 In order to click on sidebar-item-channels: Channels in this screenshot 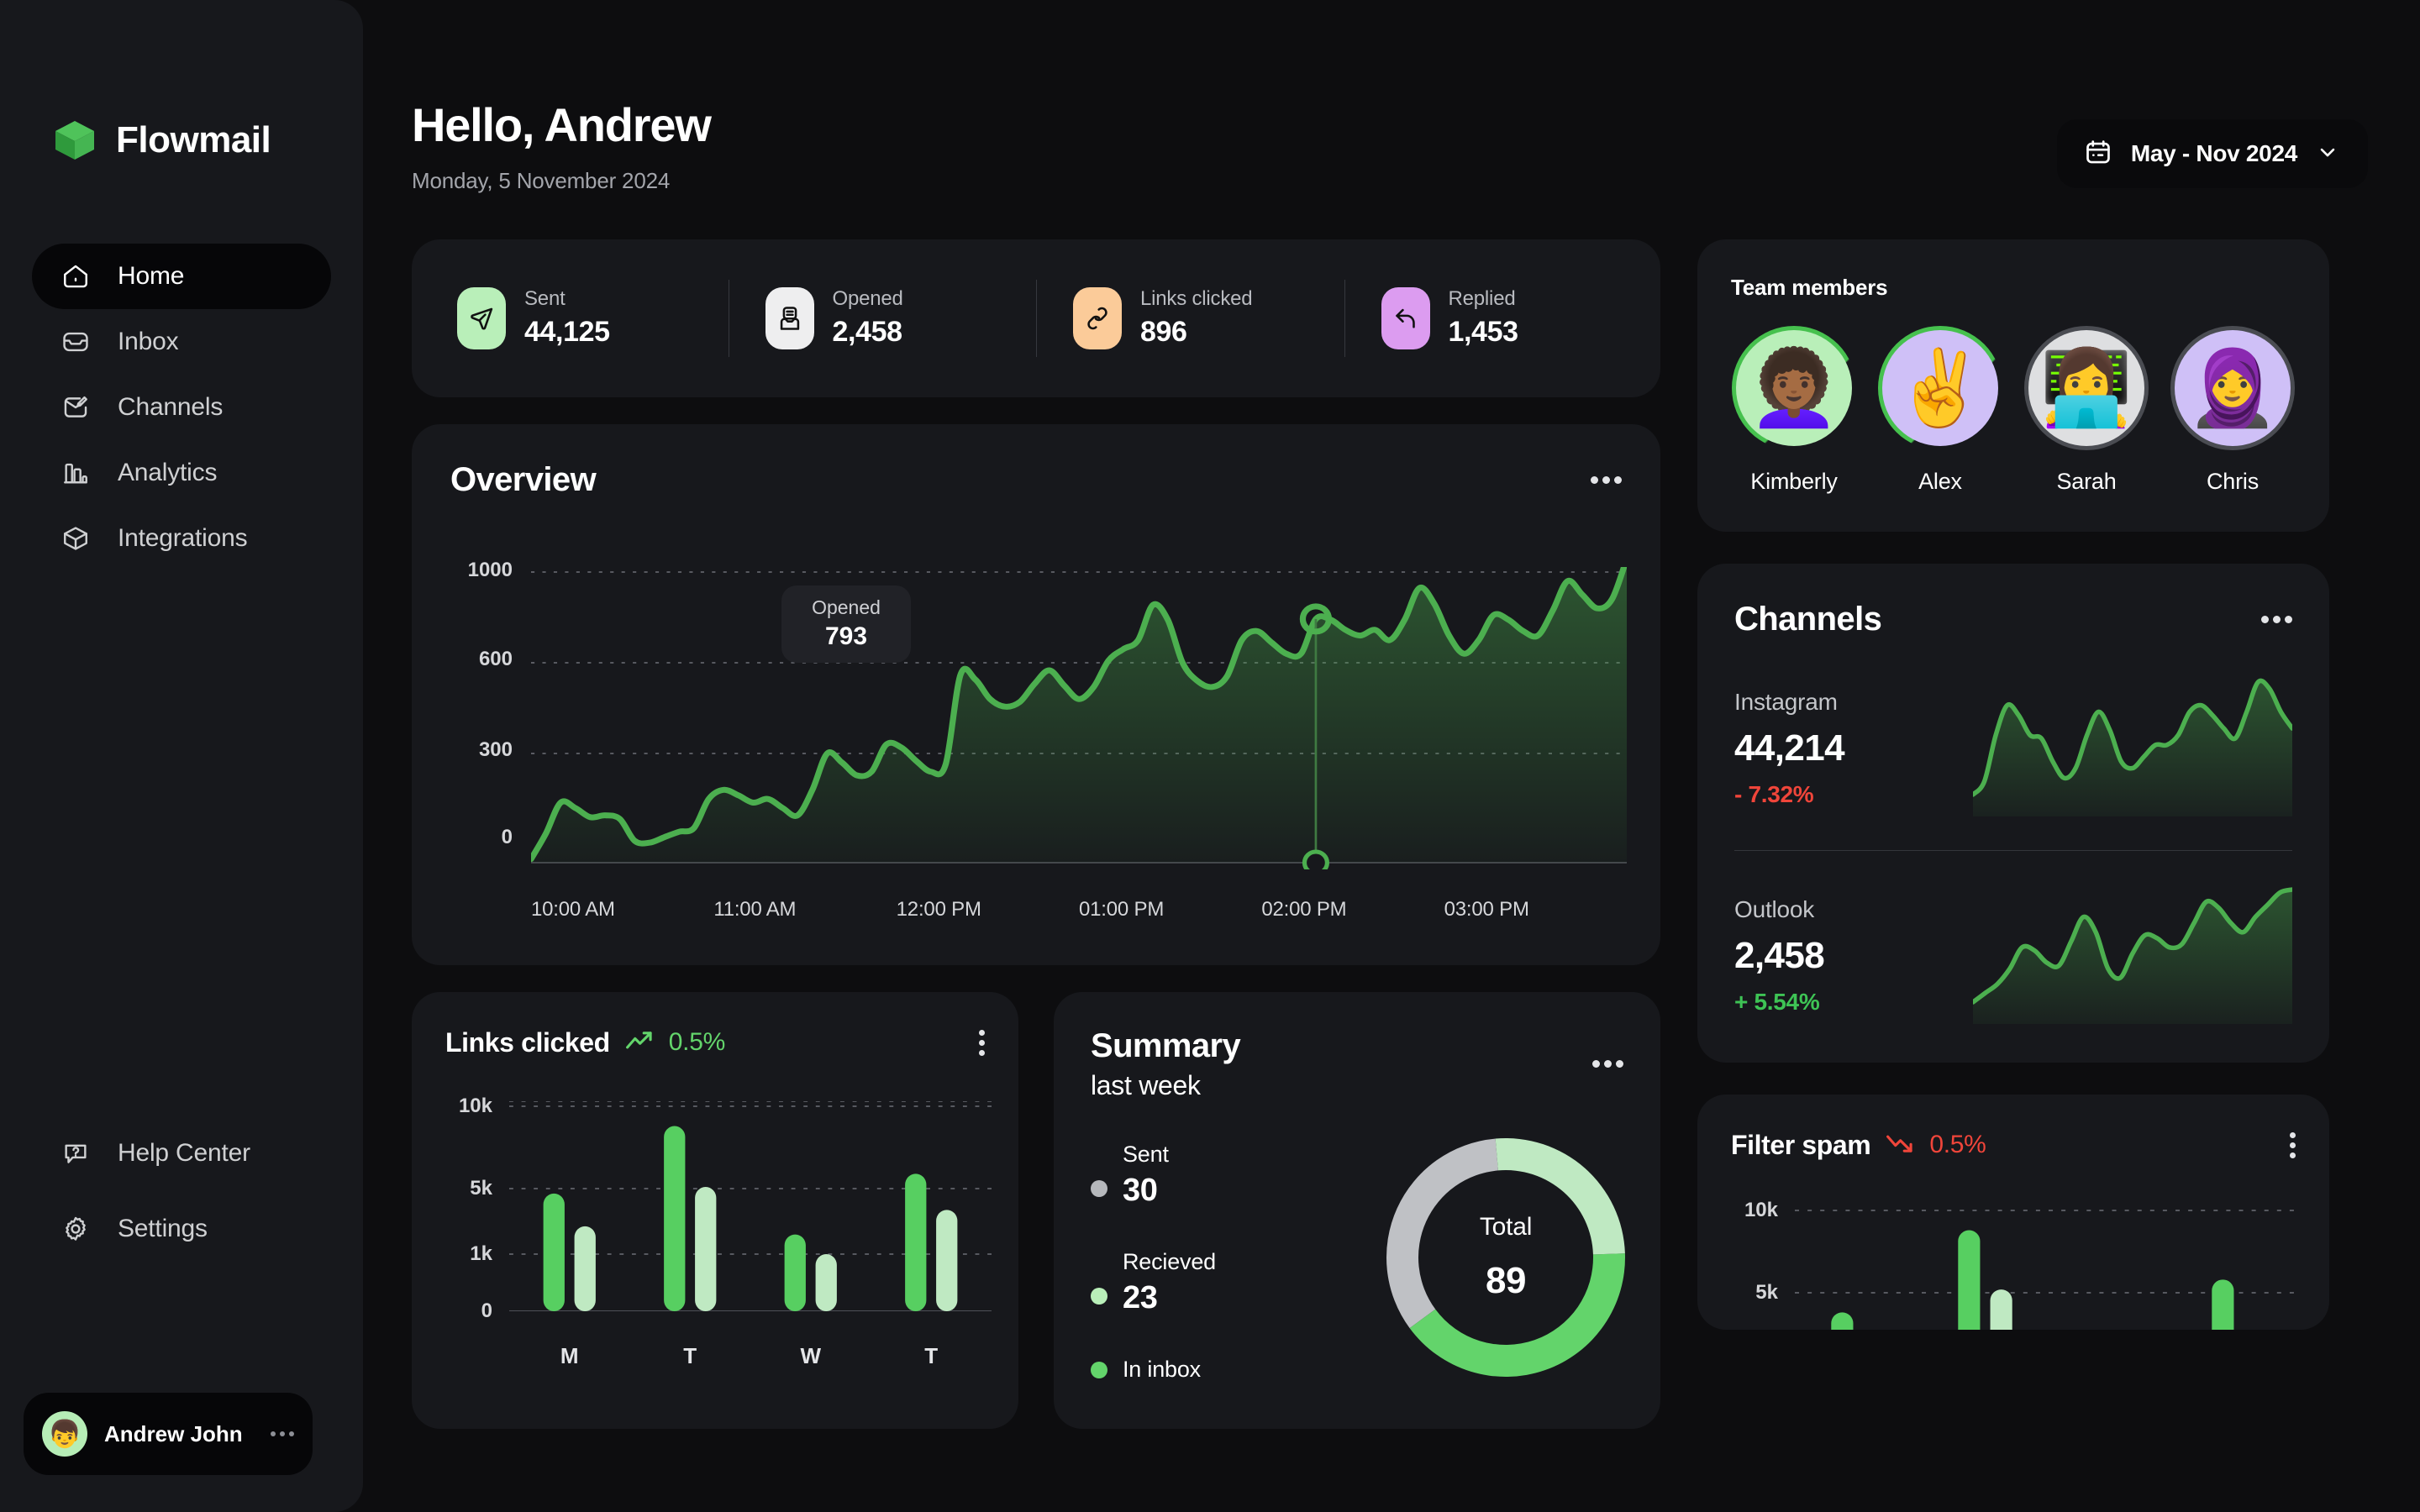, I will do `click(181, 407)`.